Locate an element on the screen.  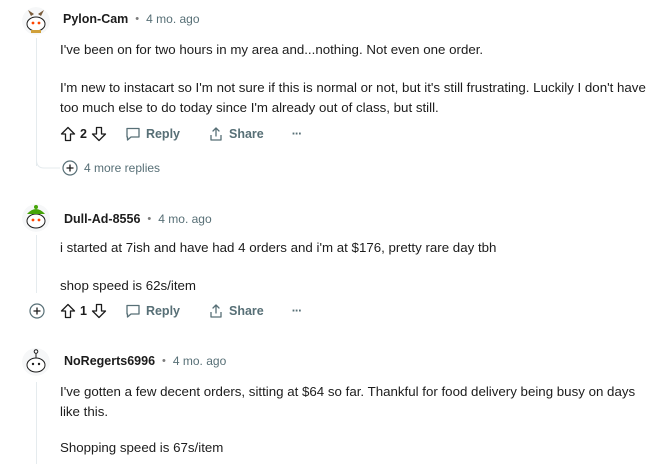
author-name: NoRegerts6996 is located at coordinates (109, 361).